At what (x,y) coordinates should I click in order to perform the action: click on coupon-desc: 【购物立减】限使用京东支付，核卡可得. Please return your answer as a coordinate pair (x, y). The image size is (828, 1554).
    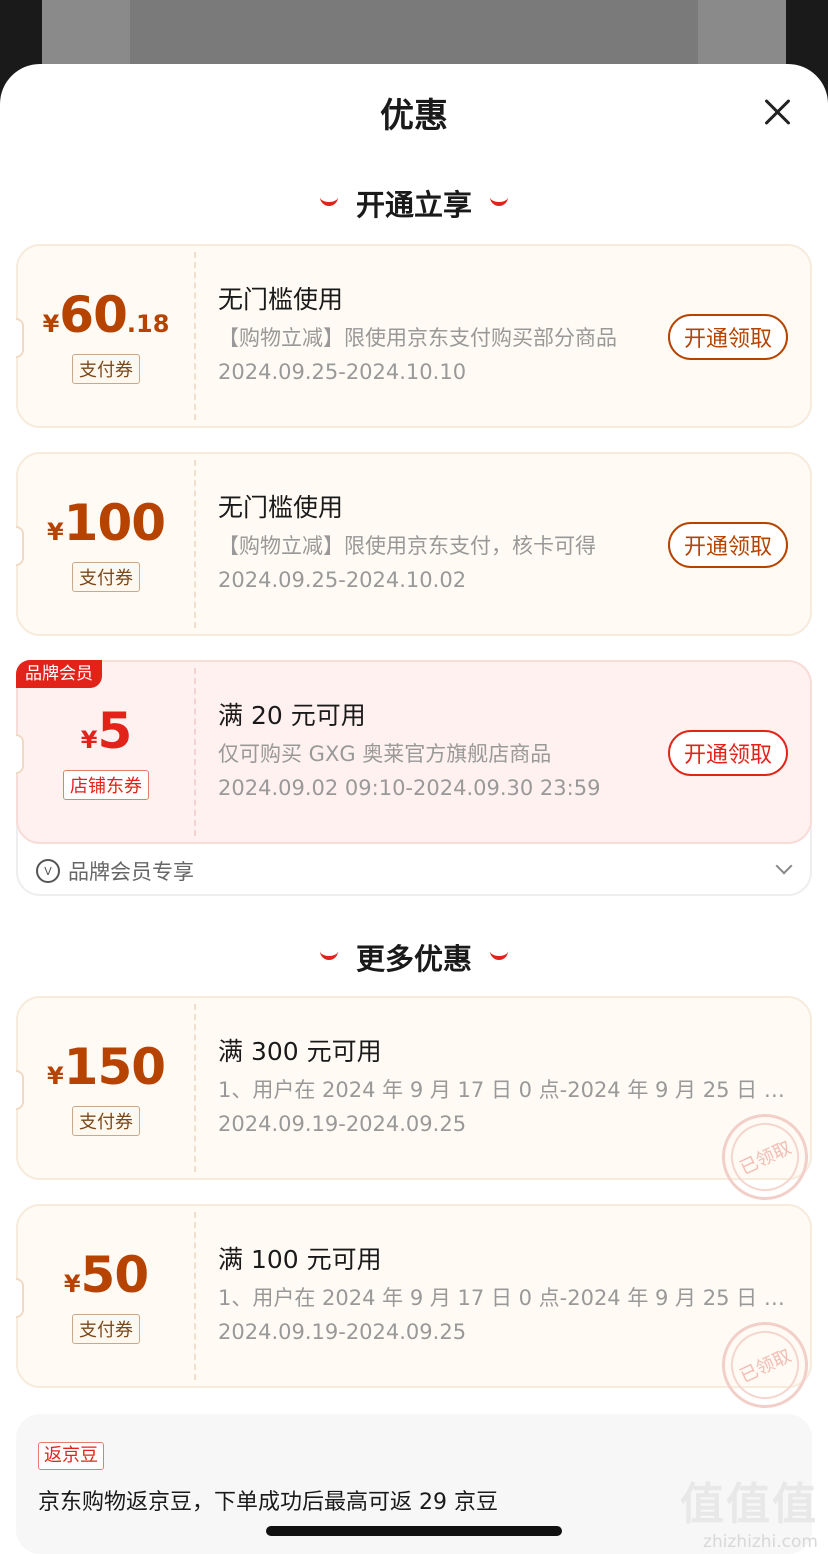
    Looking at the image, I should click on (407, 546).